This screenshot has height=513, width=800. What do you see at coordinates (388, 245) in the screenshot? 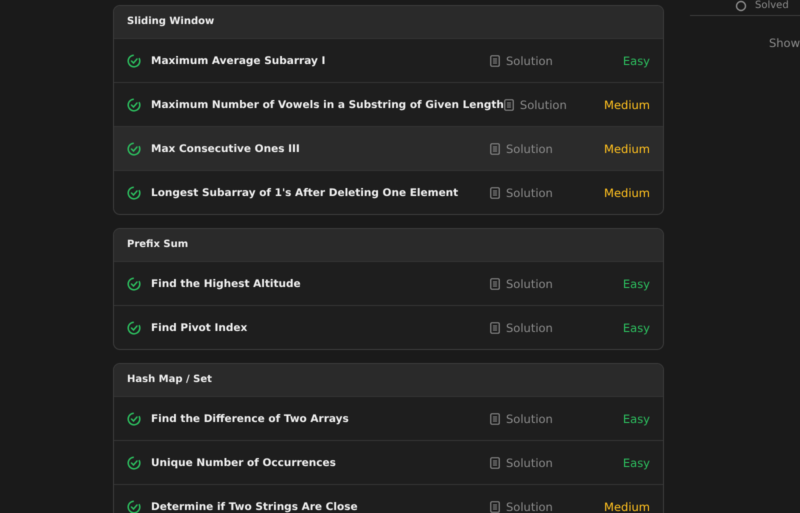
I see `section-title: Prefix Sum` at bounding box center [388, 245].